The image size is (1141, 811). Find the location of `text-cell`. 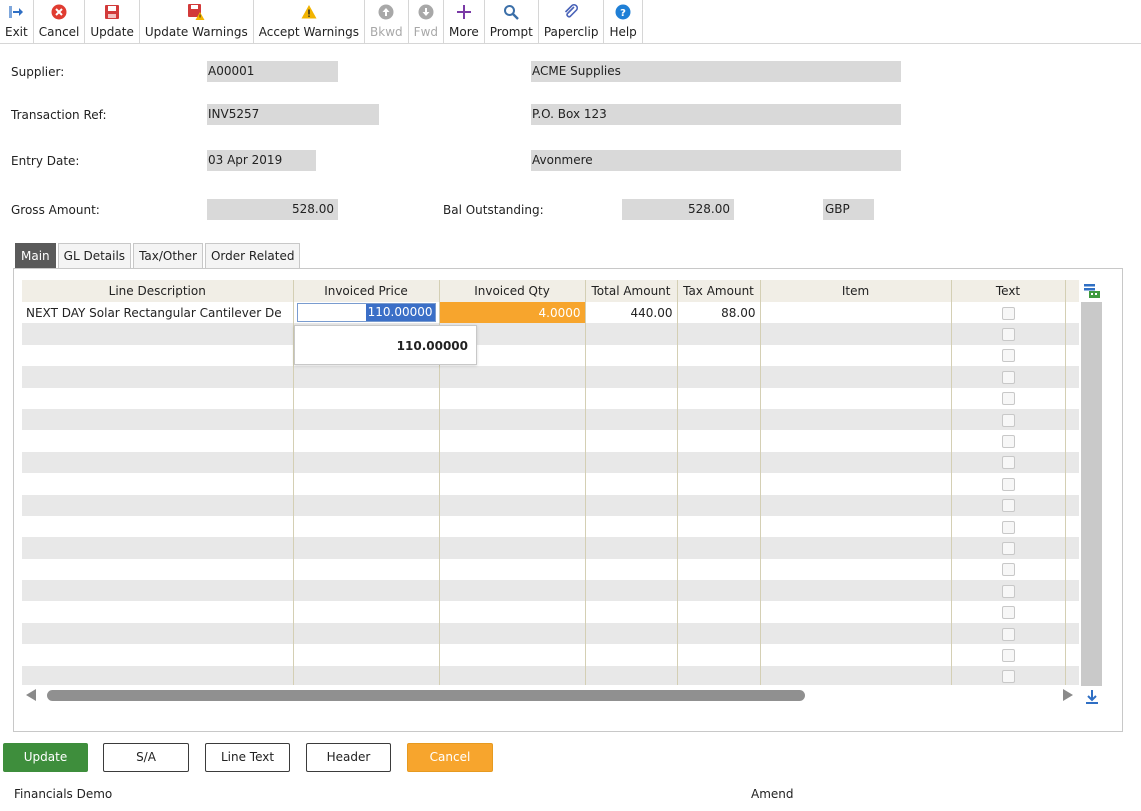

text-cell is located at coordinates (1008, 313).